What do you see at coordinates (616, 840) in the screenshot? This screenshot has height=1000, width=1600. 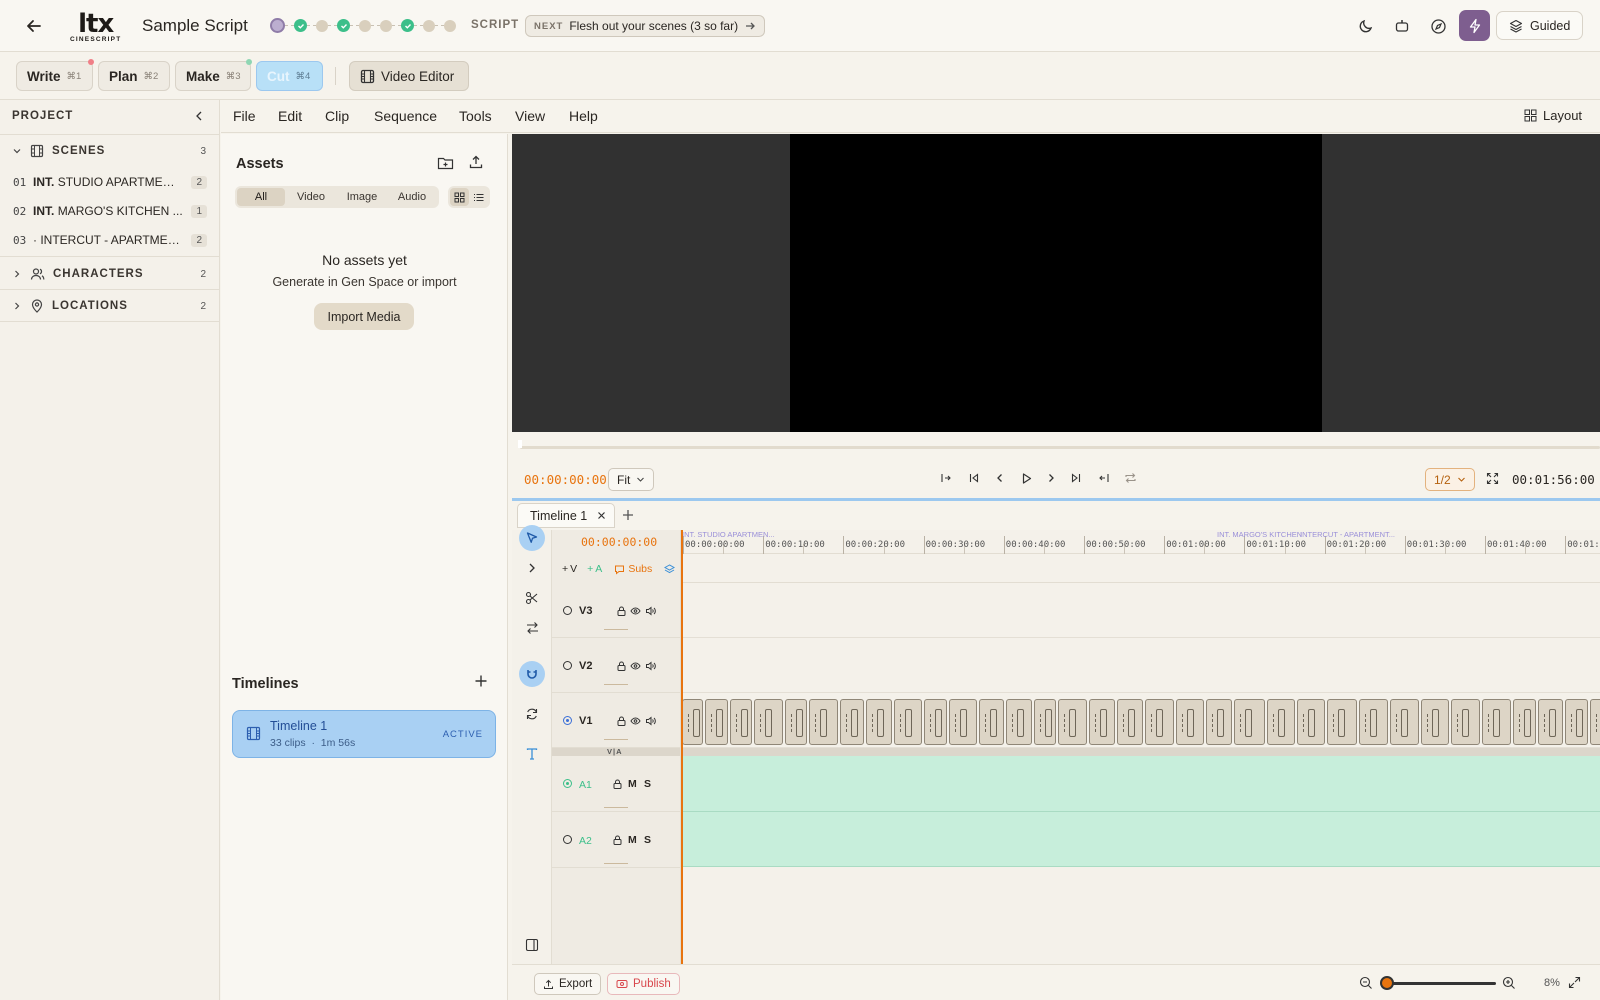 I see `track-header-a2: A2 M S` at bounding box center [616, 840].